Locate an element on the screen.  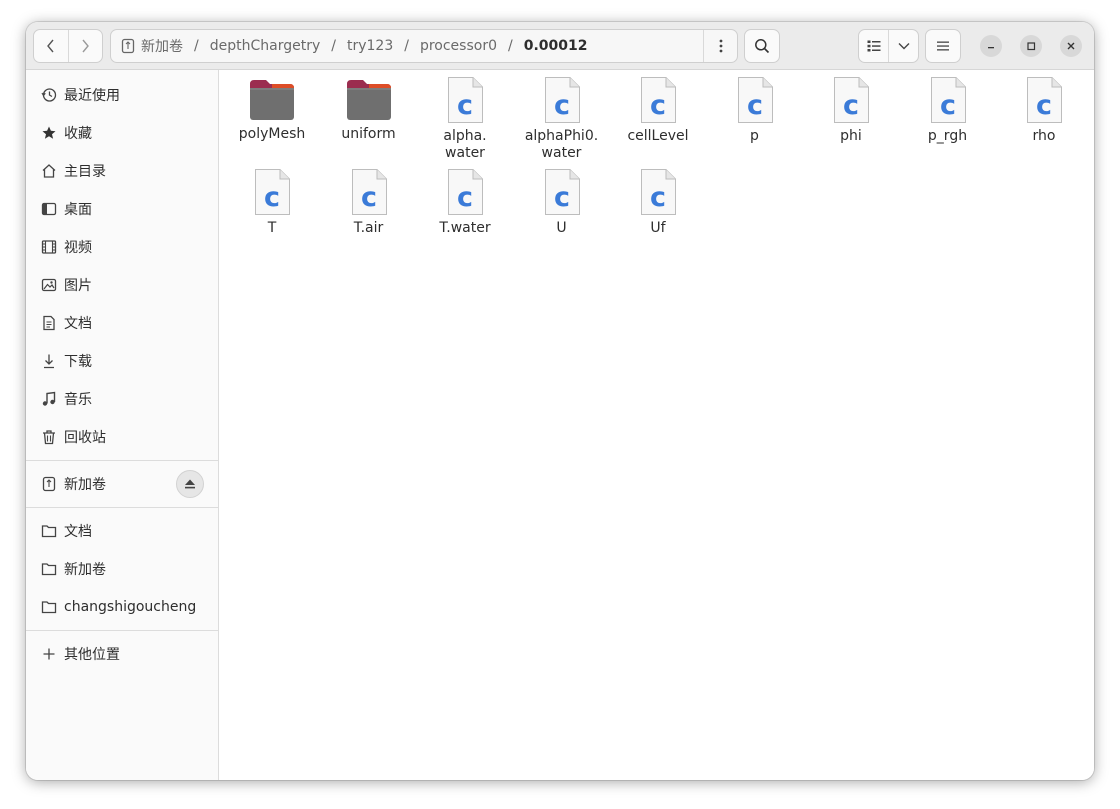
path-menu-button is located at coordinates (720, 46).